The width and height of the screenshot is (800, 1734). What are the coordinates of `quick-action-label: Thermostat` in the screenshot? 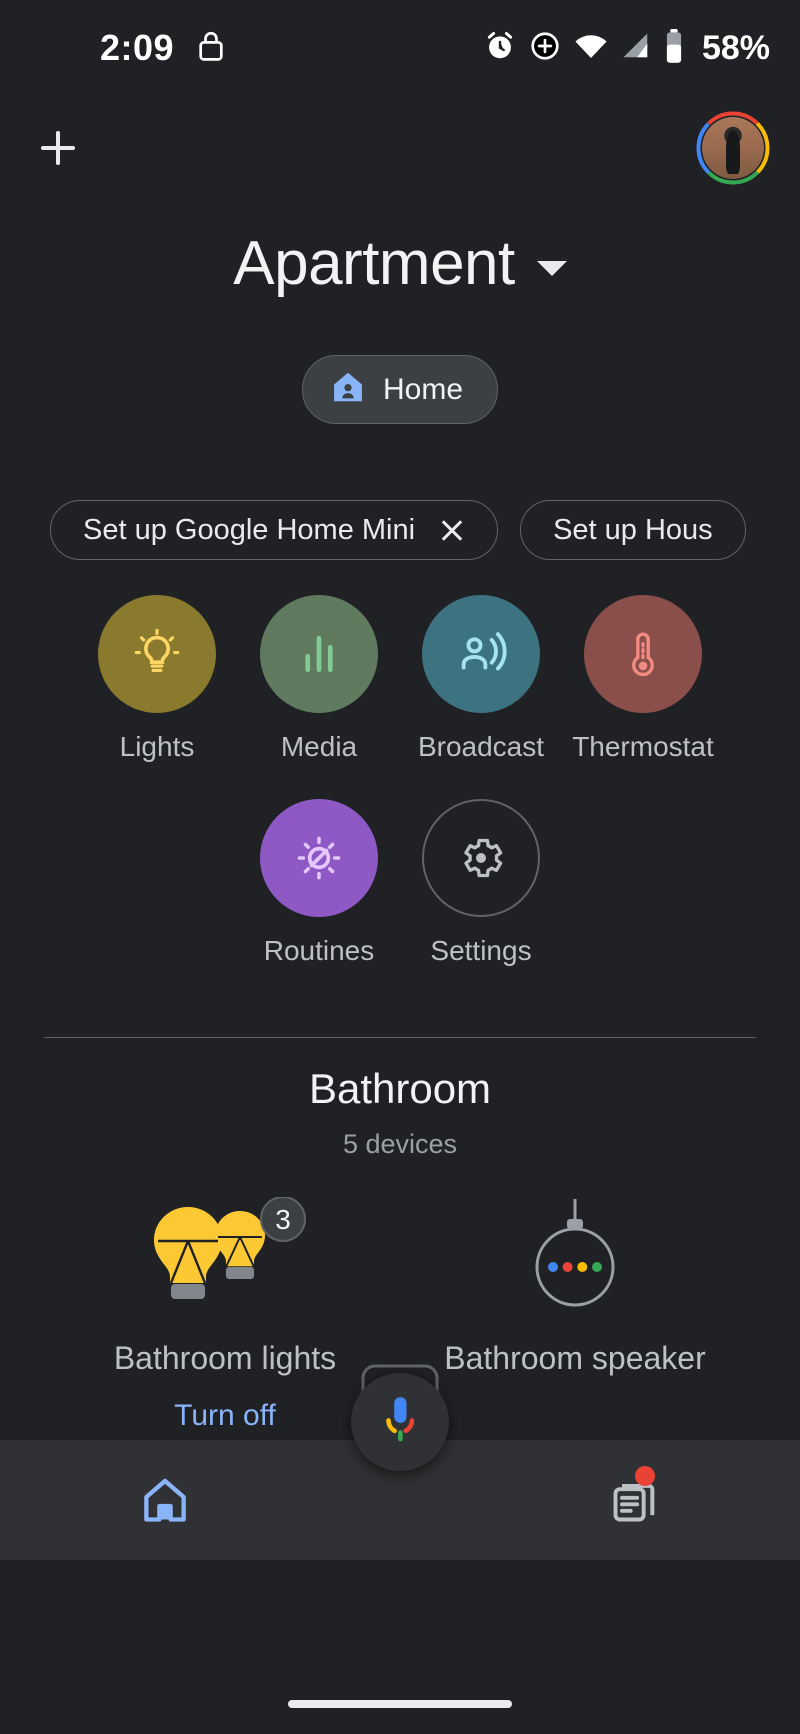 It's located at (643, 746).